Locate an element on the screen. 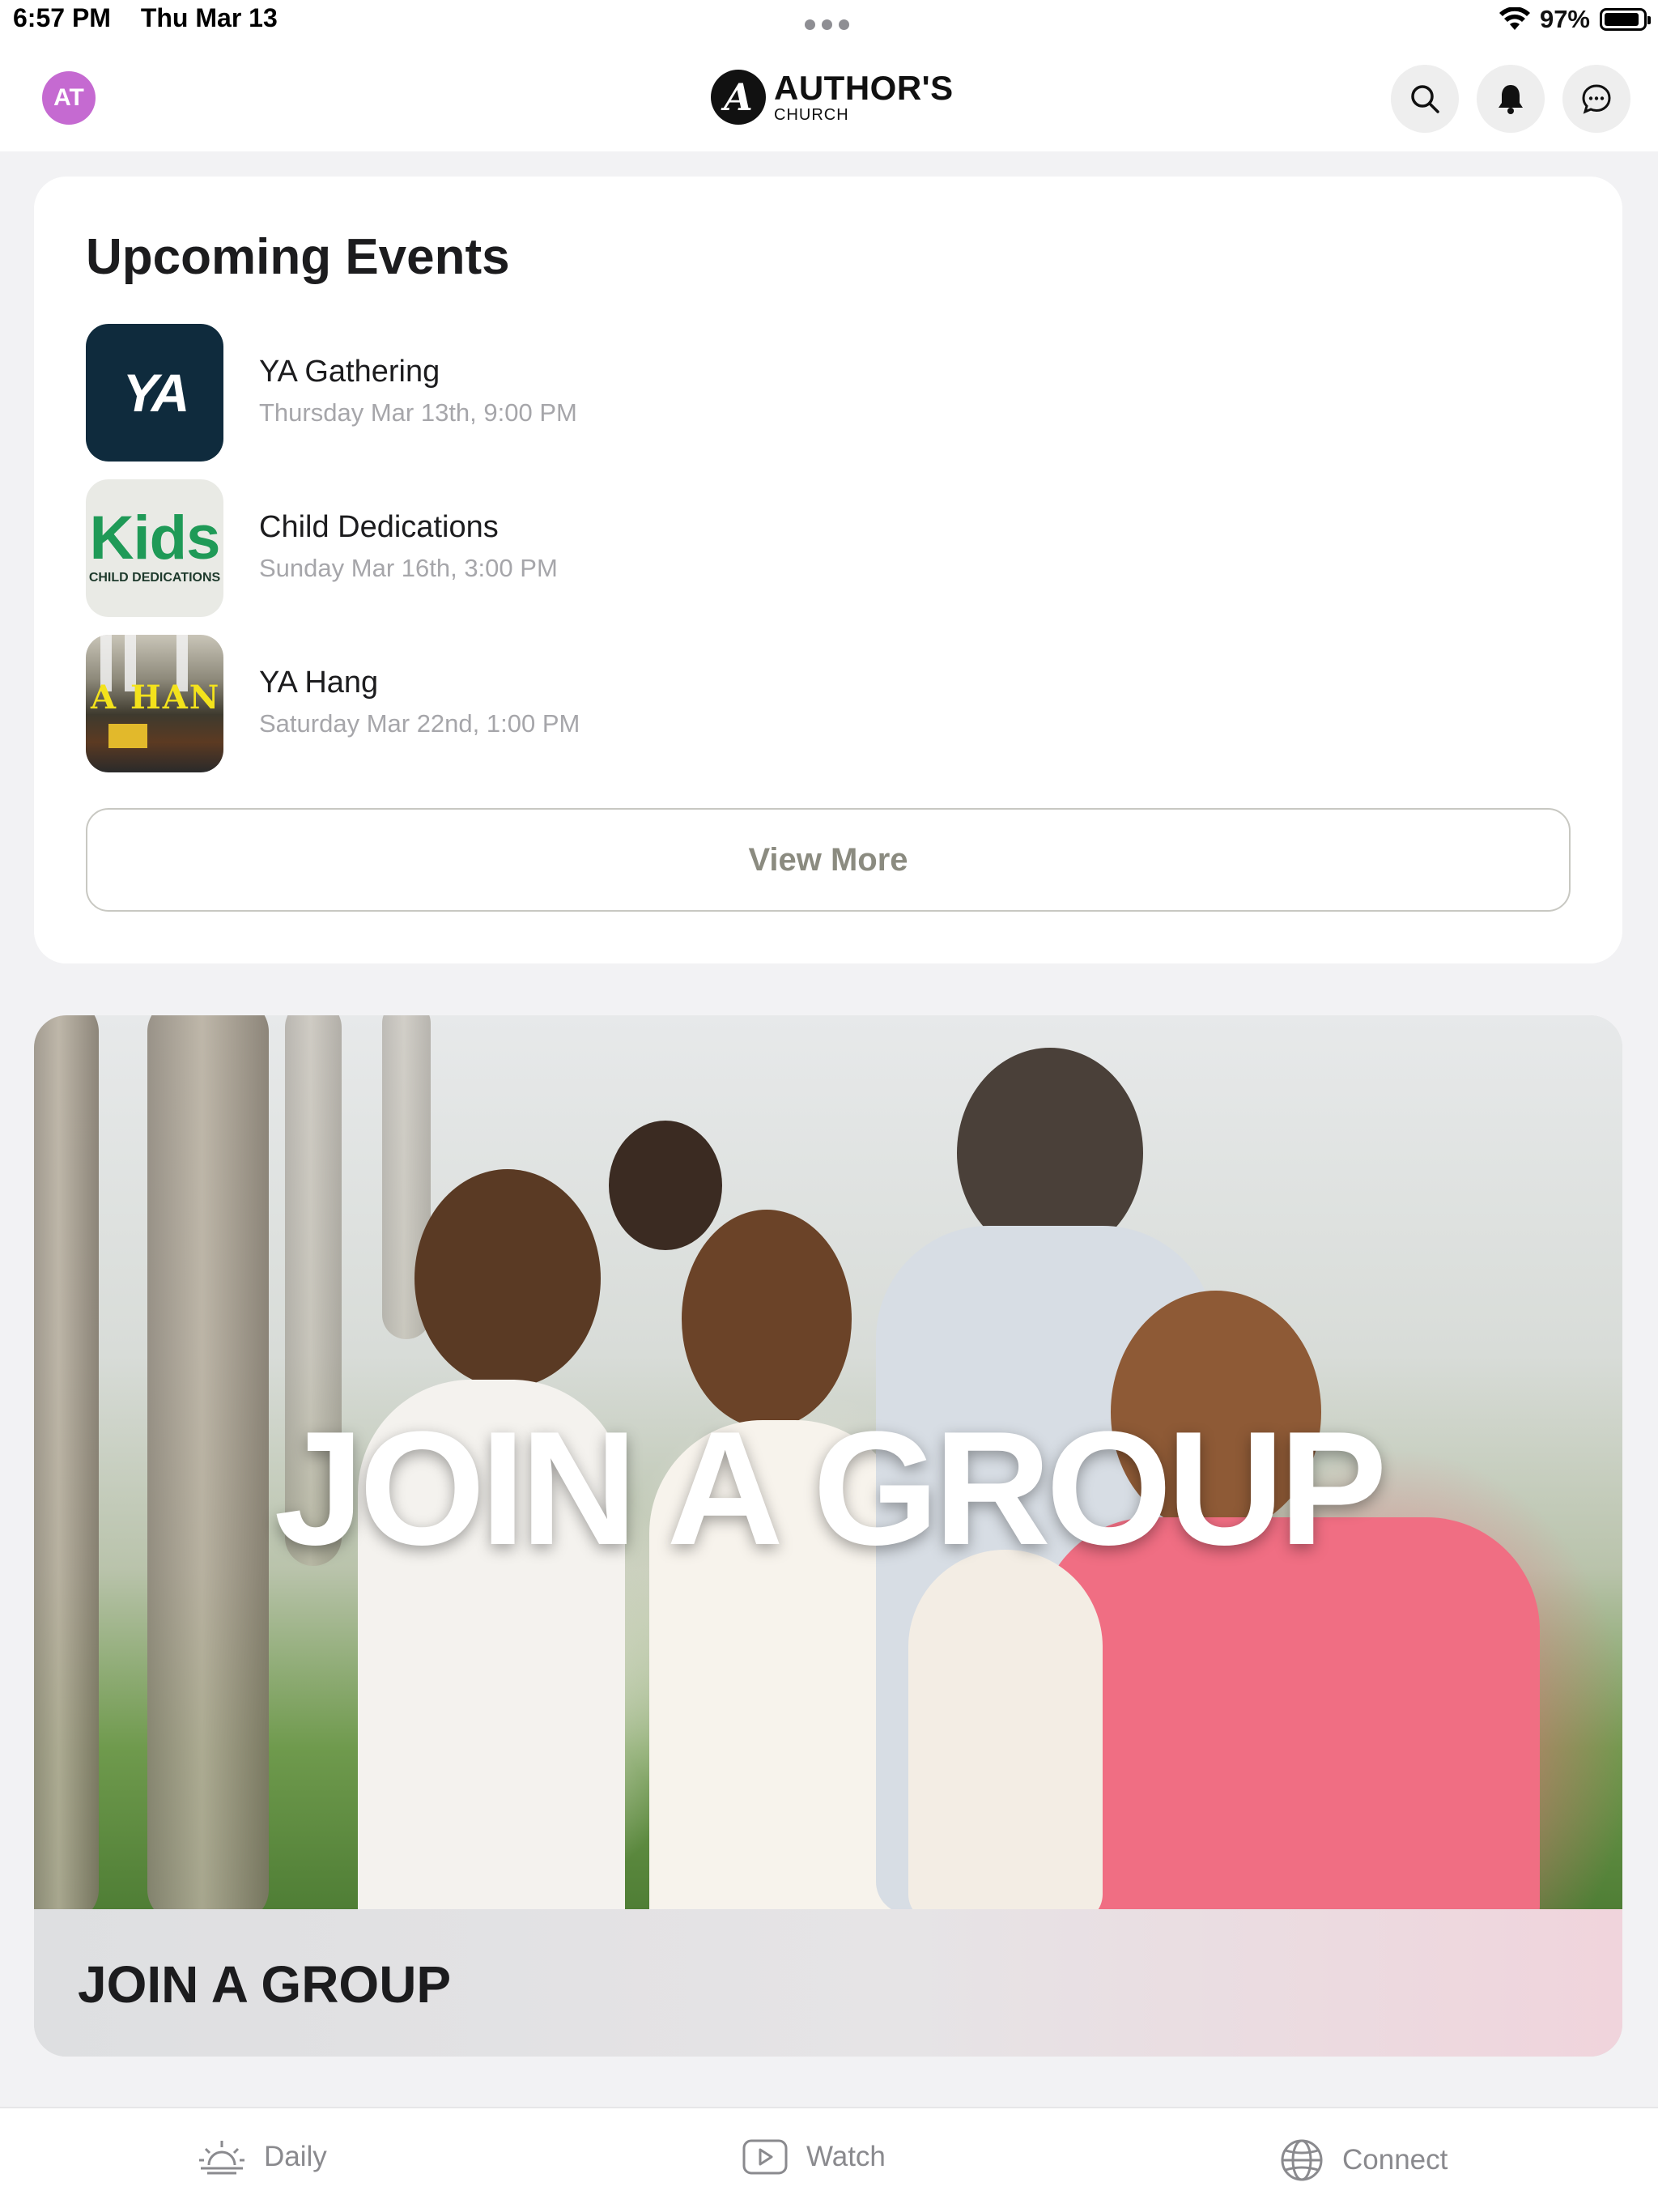 This screenshot has width=1658, height=2212. status-right: 97% is located at coordinates (1575, 19).